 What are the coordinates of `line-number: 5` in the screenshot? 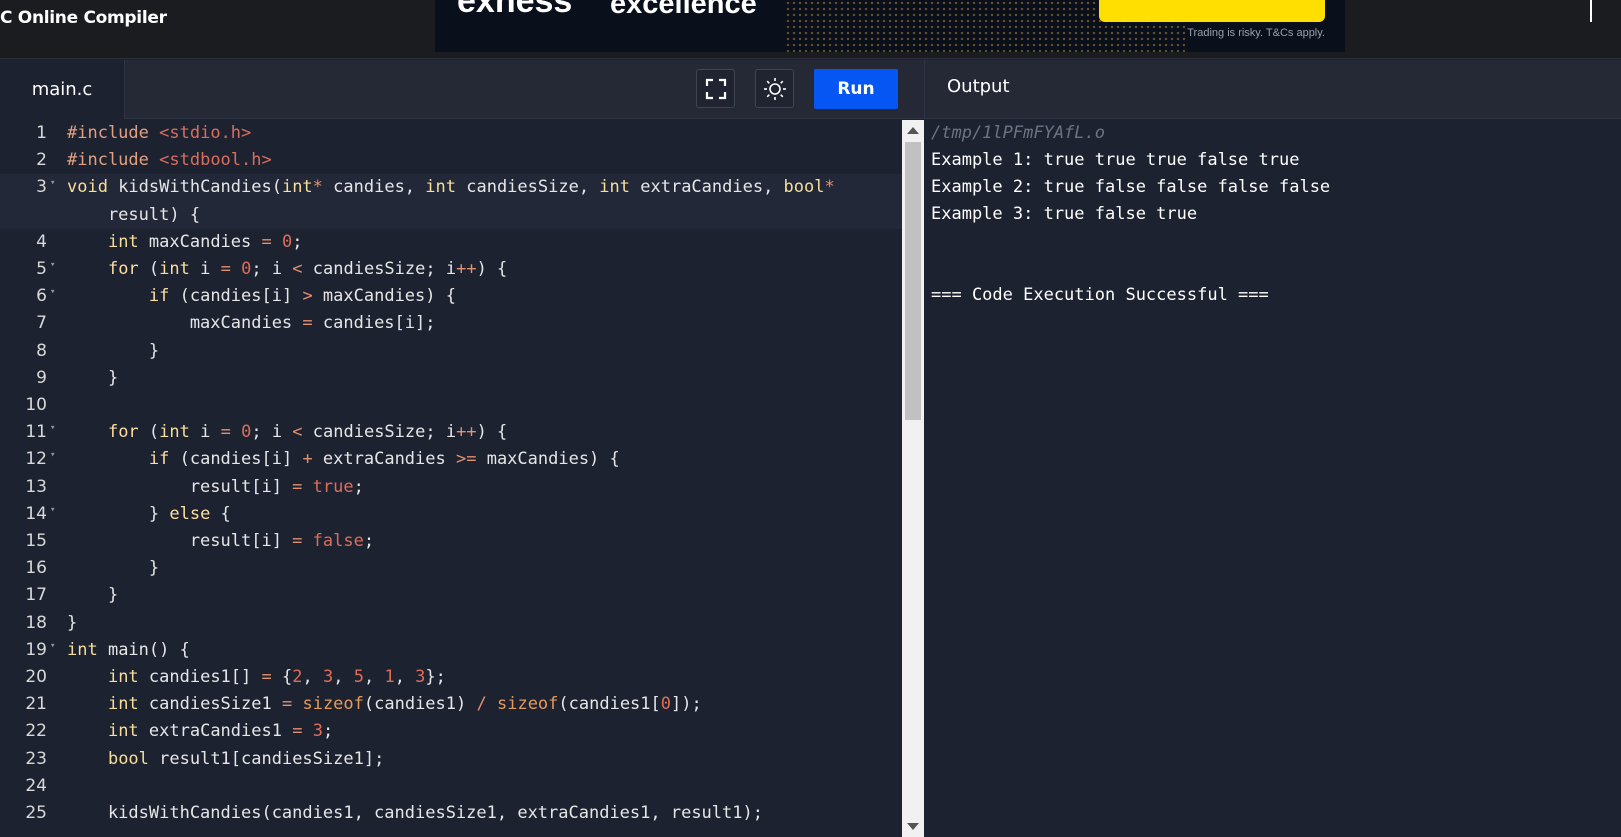 It's located at (41, 269).